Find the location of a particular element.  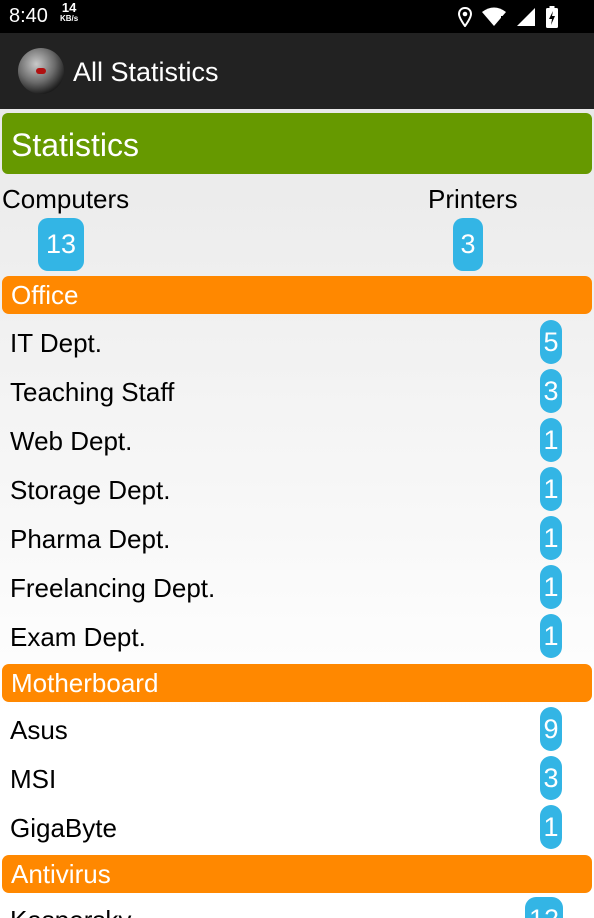

list-item: MSI 3 is located at coordinates (297, 780).